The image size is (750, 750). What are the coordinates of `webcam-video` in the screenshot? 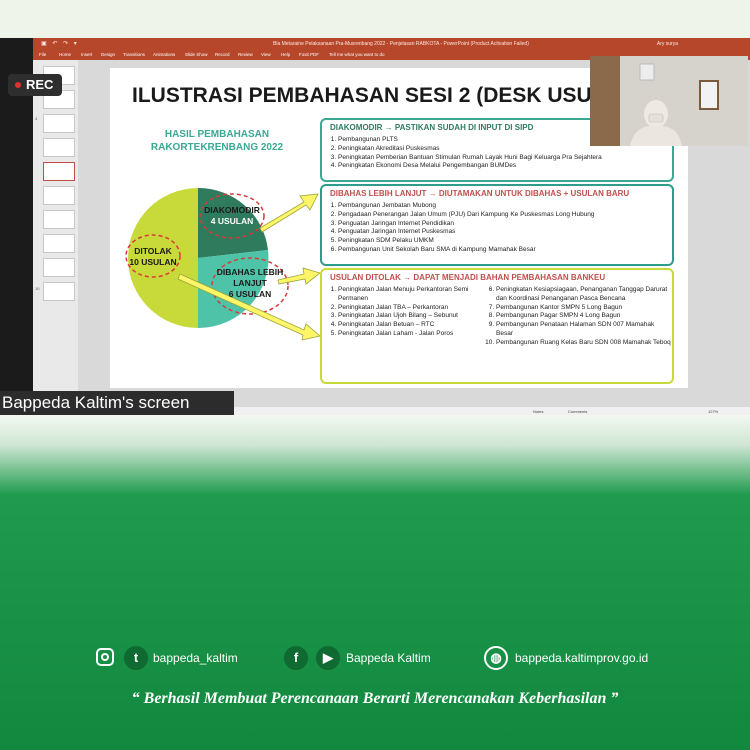 It's located at (669, 101).